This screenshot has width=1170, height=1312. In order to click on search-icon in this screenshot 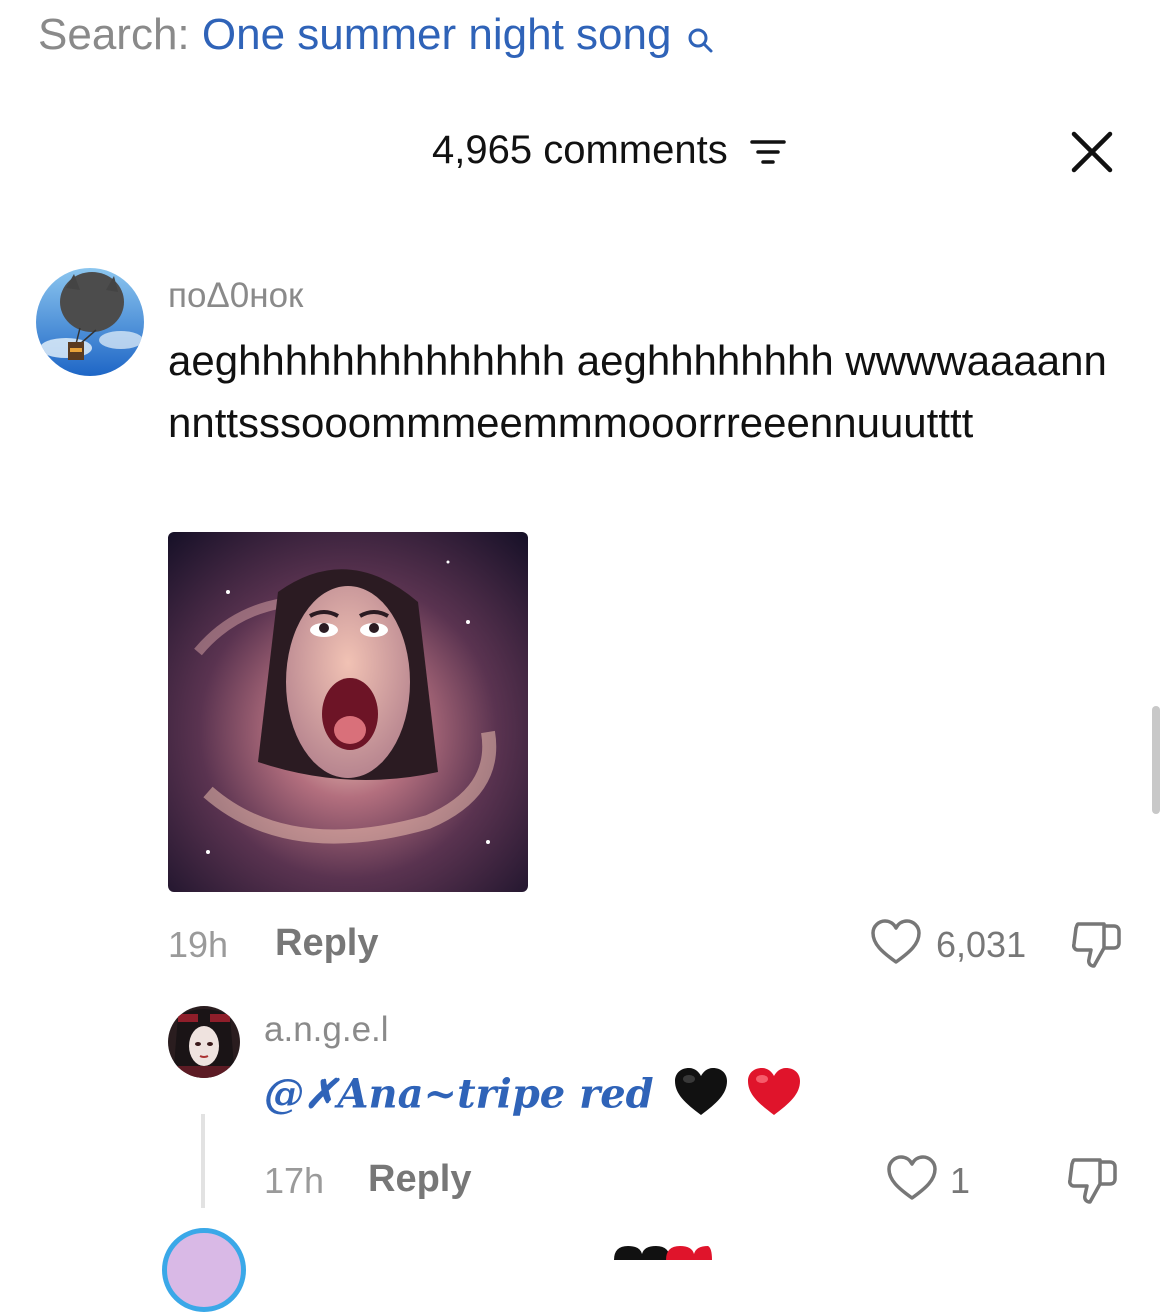, I will do `click(700, 41)`.